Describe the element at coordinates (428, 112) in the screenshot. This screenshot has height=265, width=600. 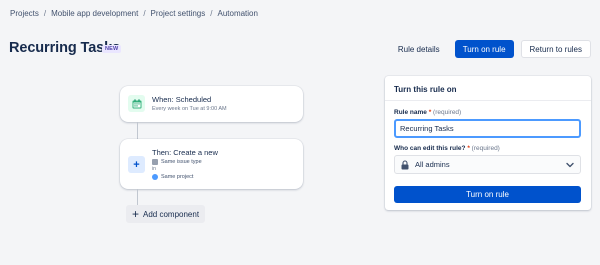
I see `rule-name-label: Rule name * (required)` at that location.